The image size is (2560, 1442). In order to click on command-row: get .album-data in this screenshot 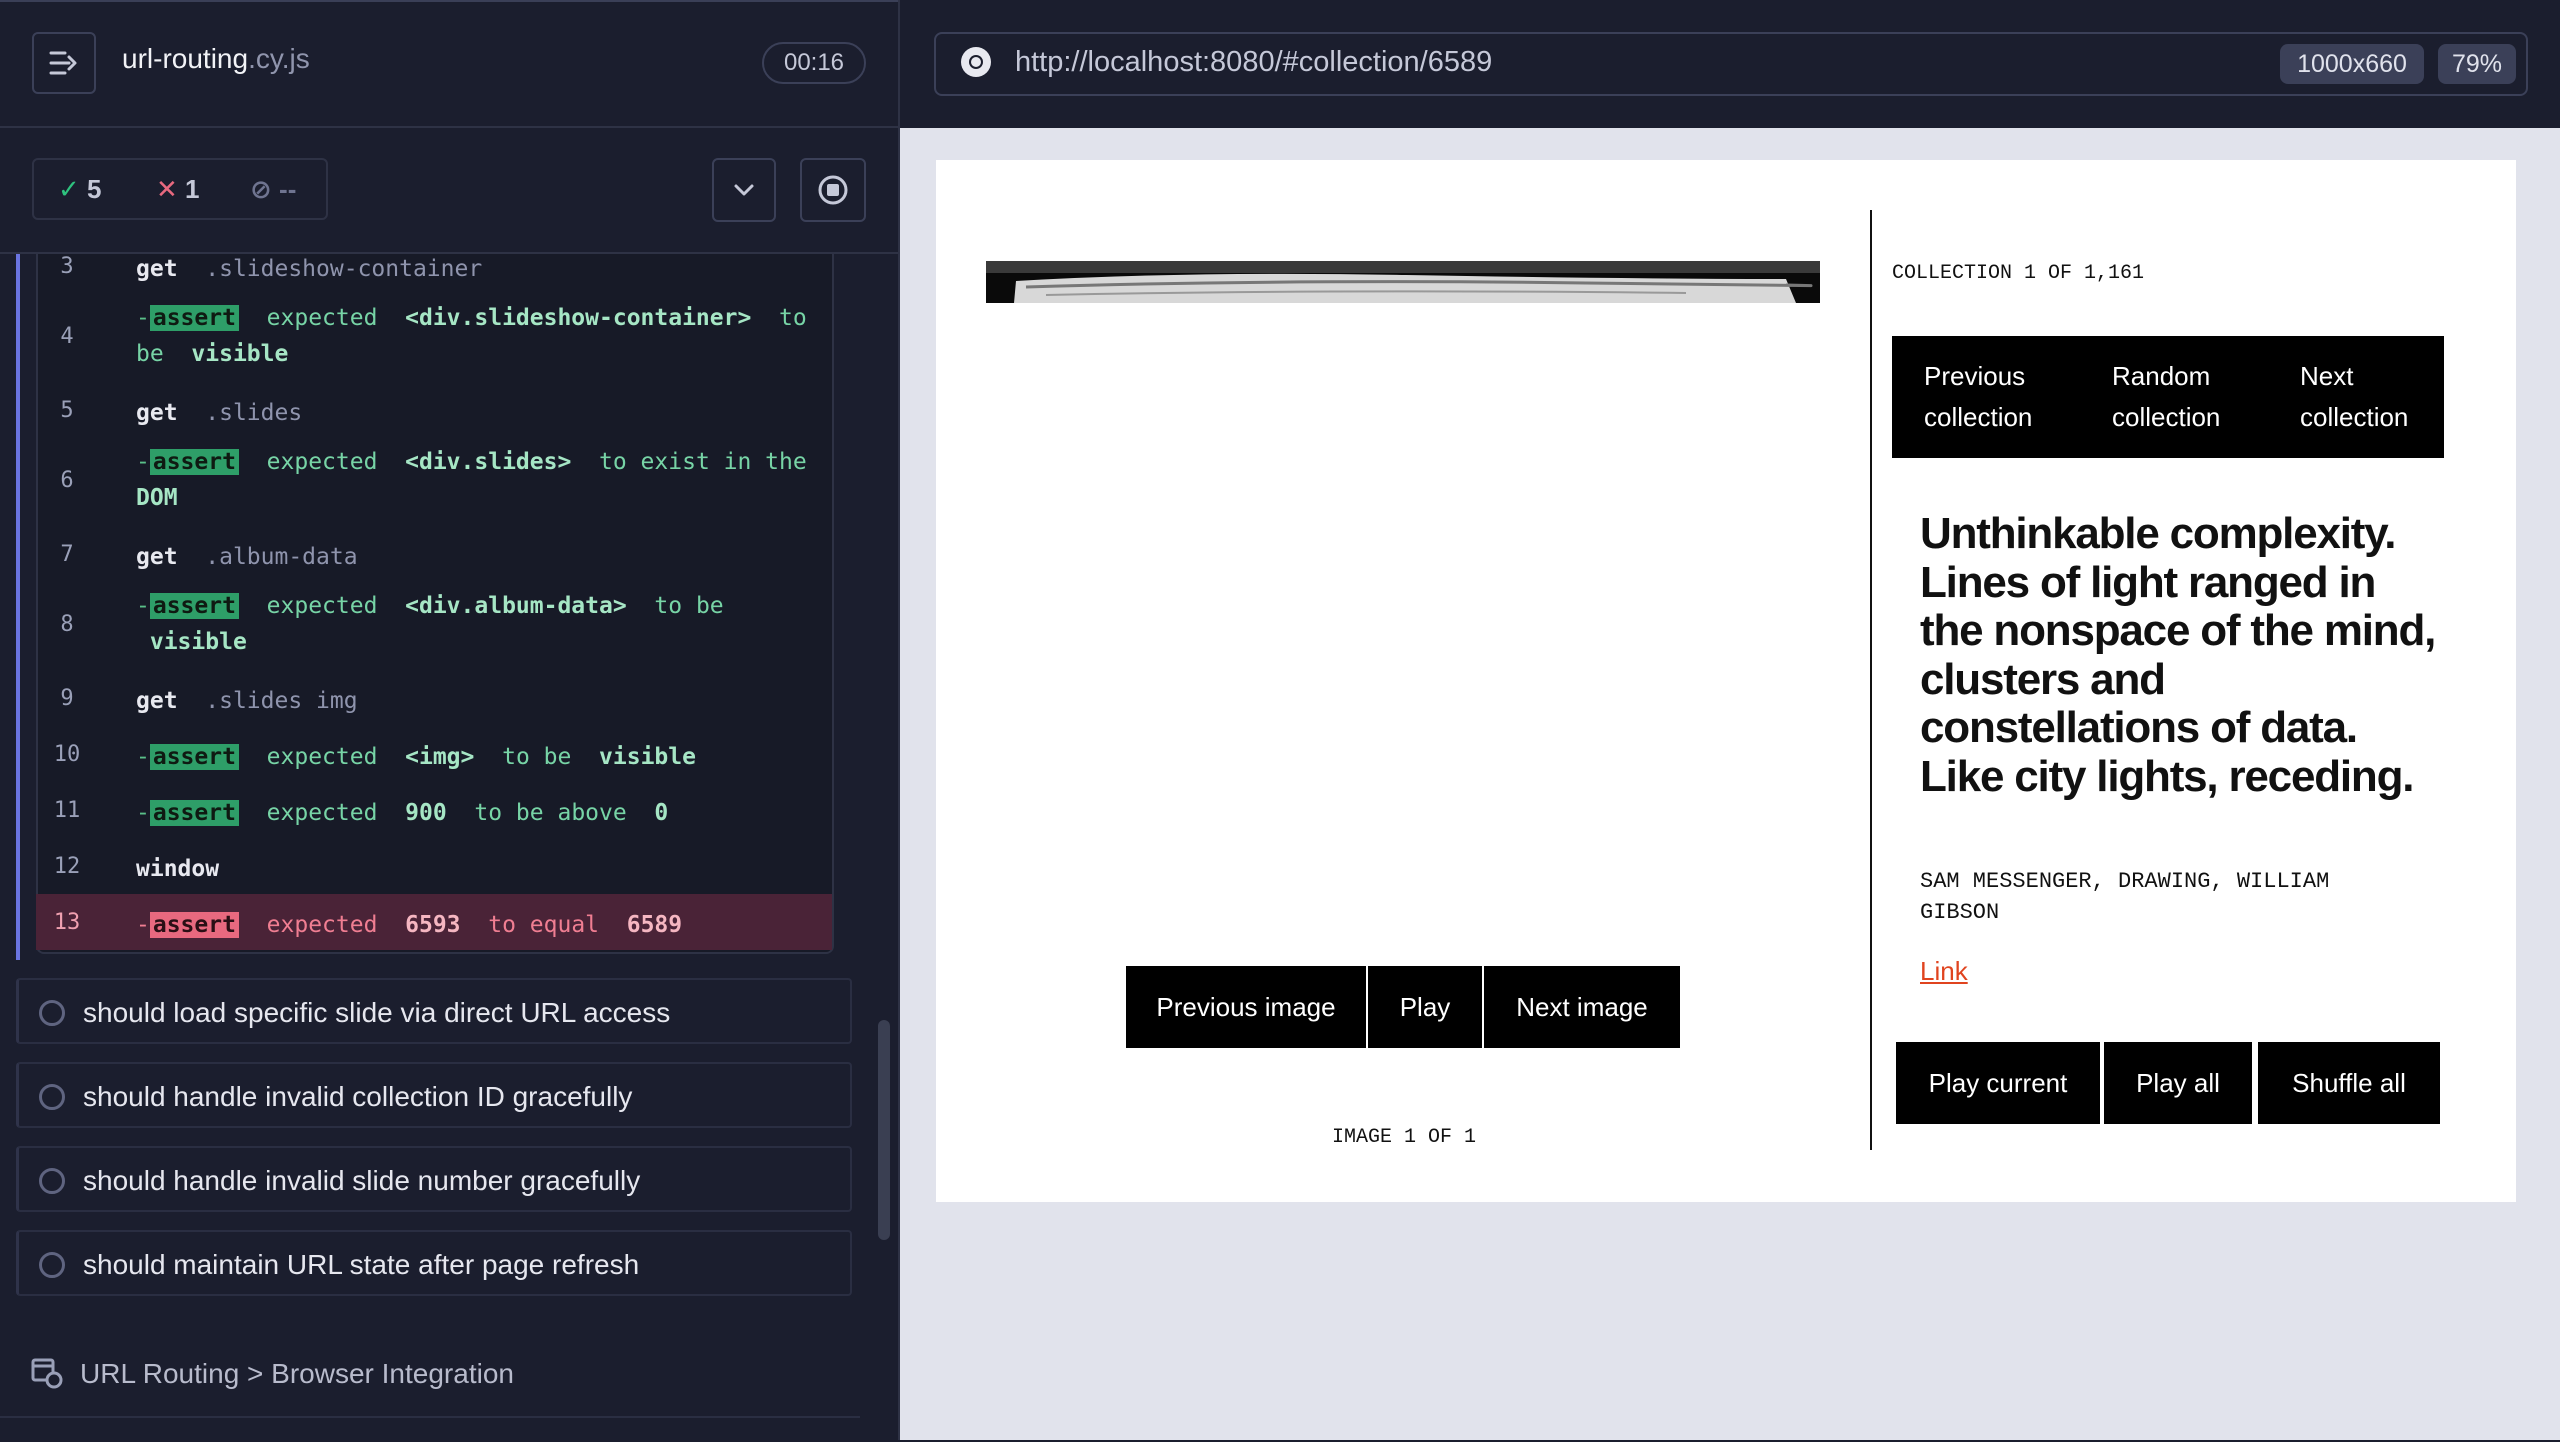, I will do `click(506, 557)`.